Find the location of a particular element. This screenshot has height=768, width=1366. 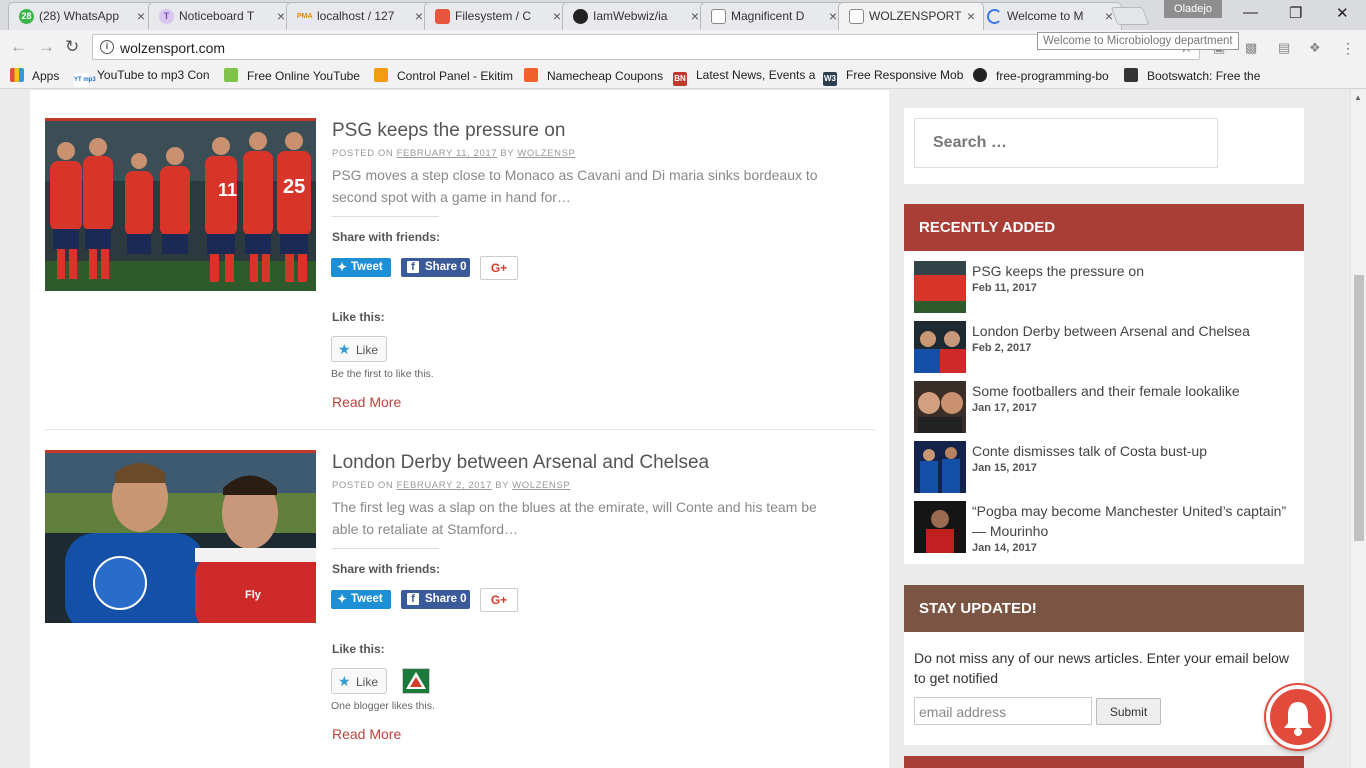

page-scrollbar: ▲ is located at coordinates (1358, 429).